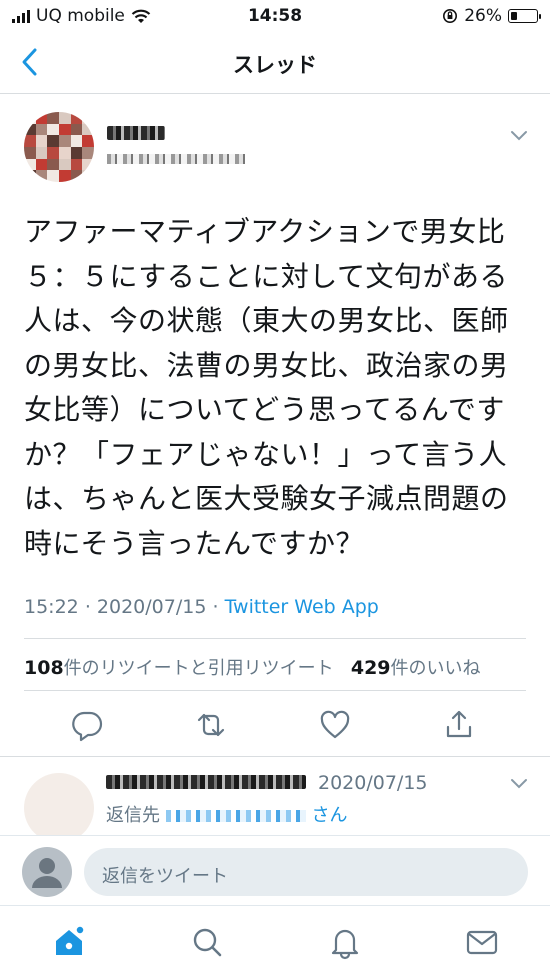 Image resolution: width=550 pixels, height=978 pixels. I want to click on orientation-lock-icon, so click(450, 16).